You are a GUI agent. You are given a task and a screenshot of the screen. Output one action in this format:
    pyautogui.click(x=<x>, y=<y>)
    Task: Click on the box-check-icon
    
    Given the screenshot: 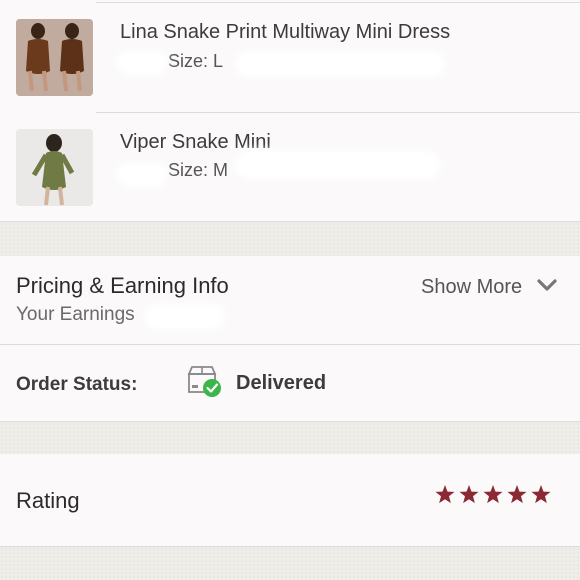 What is the action you would take?
    pyautogui.click(x=204, y=381)
    